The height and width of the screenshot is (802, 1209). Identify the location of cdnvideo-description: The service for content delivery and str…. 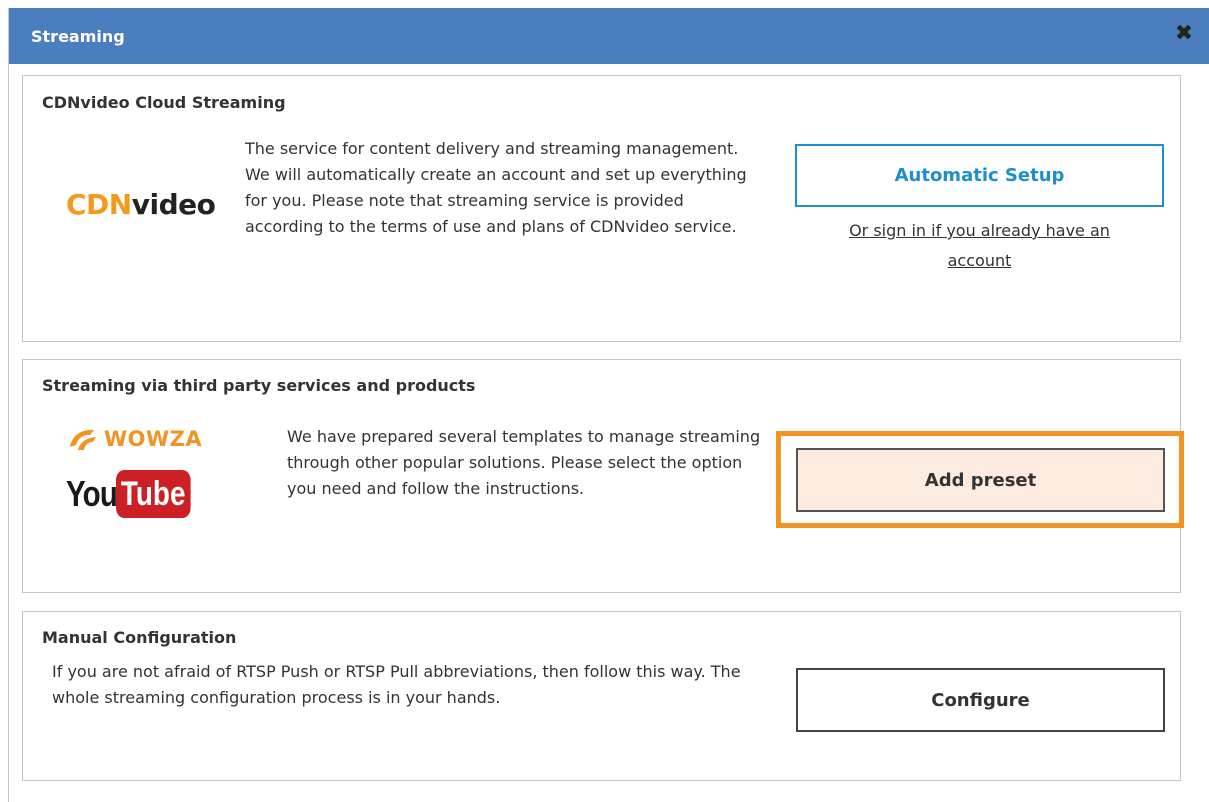
(496, 187).